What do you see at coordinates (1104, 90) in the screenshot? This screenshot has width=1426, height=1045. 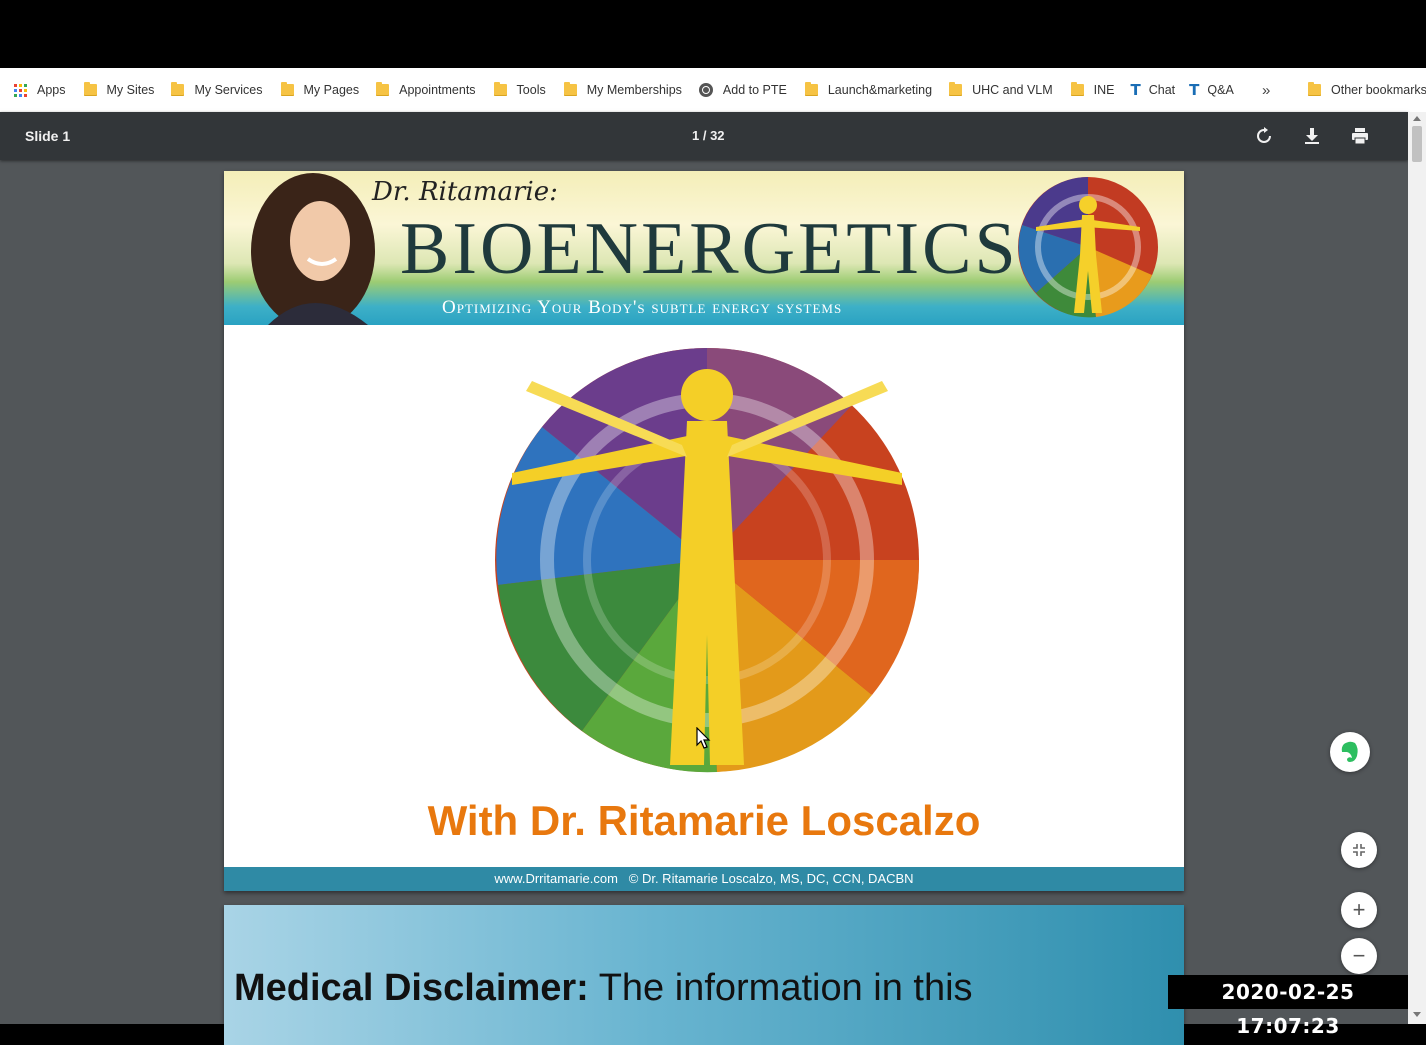 I see `bookmark-label: INE` at bounding box center [1104, 90].